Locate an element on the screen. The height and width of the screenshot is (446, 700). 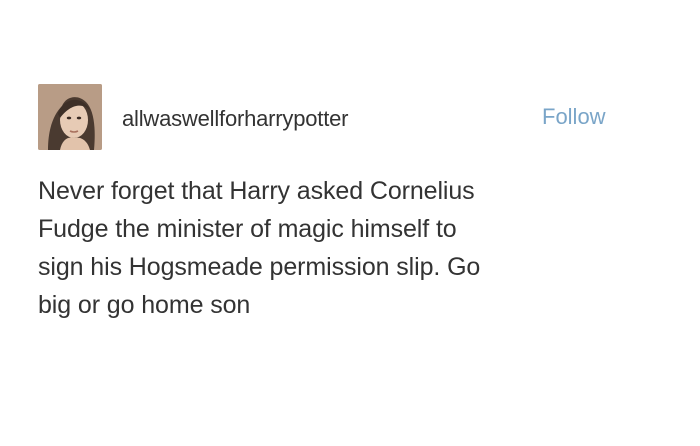
post-text-line: sign his Hogsmeade permission slip. Go is located at coordinates (259, 267).